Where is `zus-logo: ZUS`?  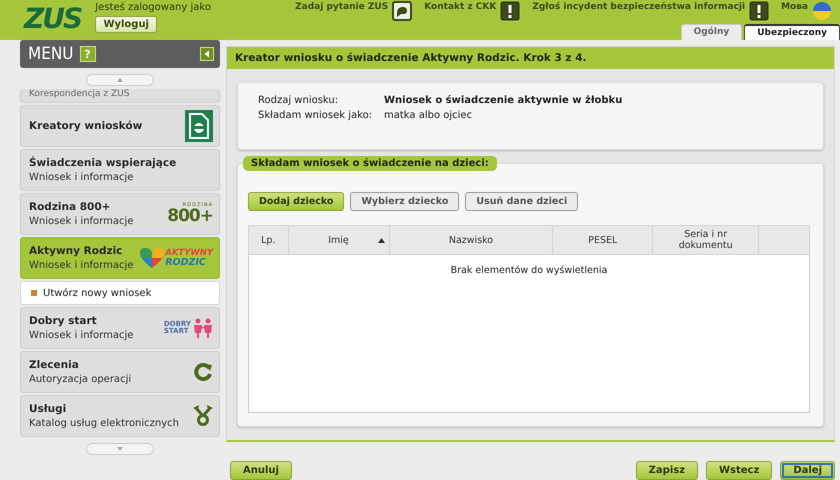
zus-logo: ZUS is located at coordinates (53, 19).